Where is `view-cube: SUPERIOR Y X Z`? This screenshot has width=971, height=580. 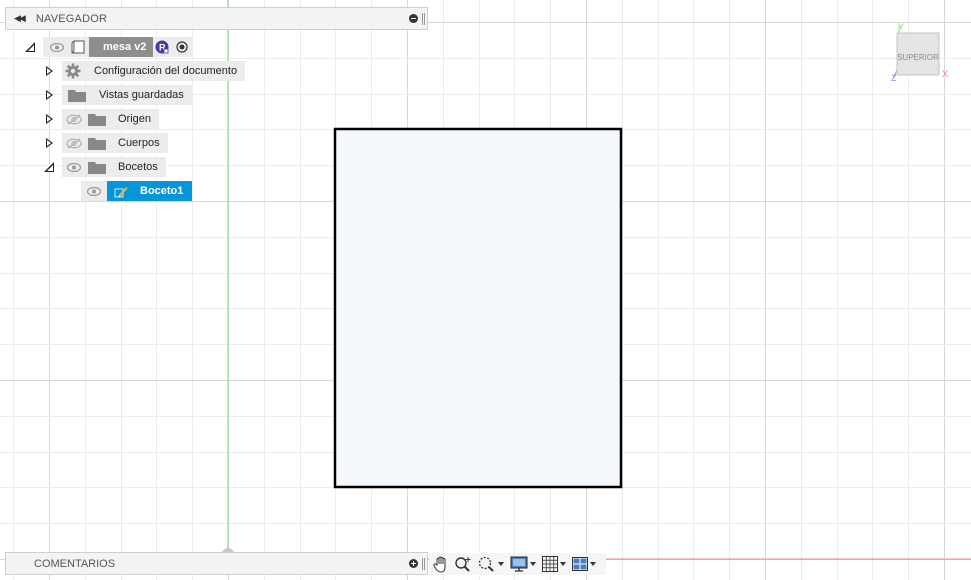 view-cube: SUPERIOR Y X Z is located at coordinates (922, 52).